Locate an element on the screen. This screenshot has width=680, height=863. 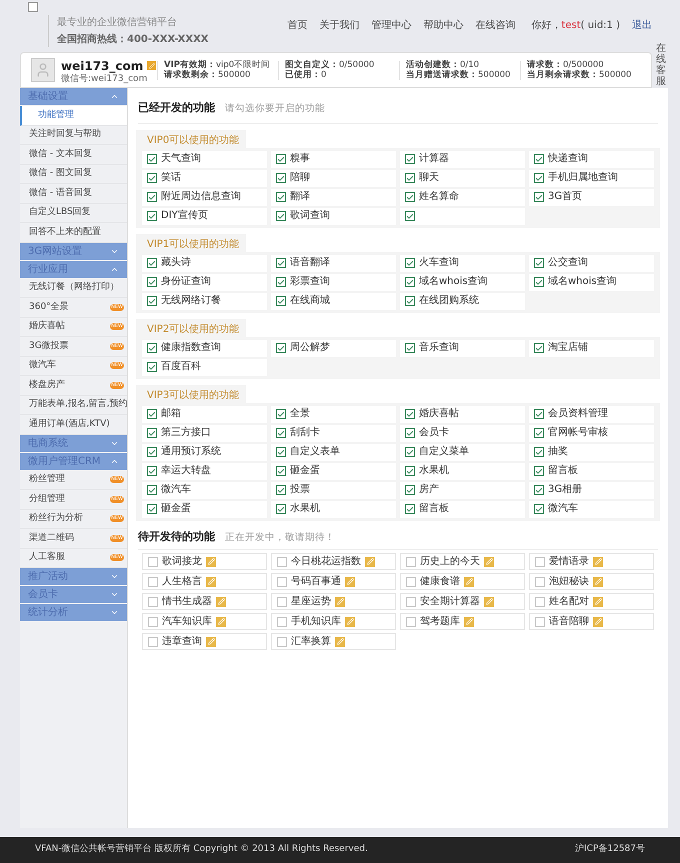
sidebar-item: 万能表单,报名,留言,预约 is located at coordinates (73, 405).